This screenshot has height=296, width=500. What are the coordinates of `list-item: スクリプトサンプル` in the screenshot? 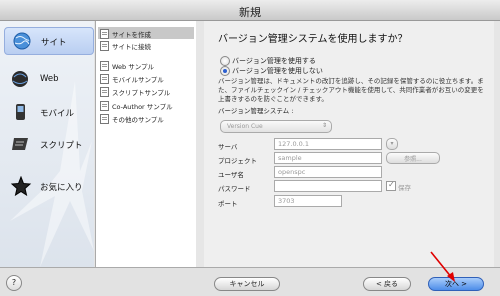 It's located at (146, 91).